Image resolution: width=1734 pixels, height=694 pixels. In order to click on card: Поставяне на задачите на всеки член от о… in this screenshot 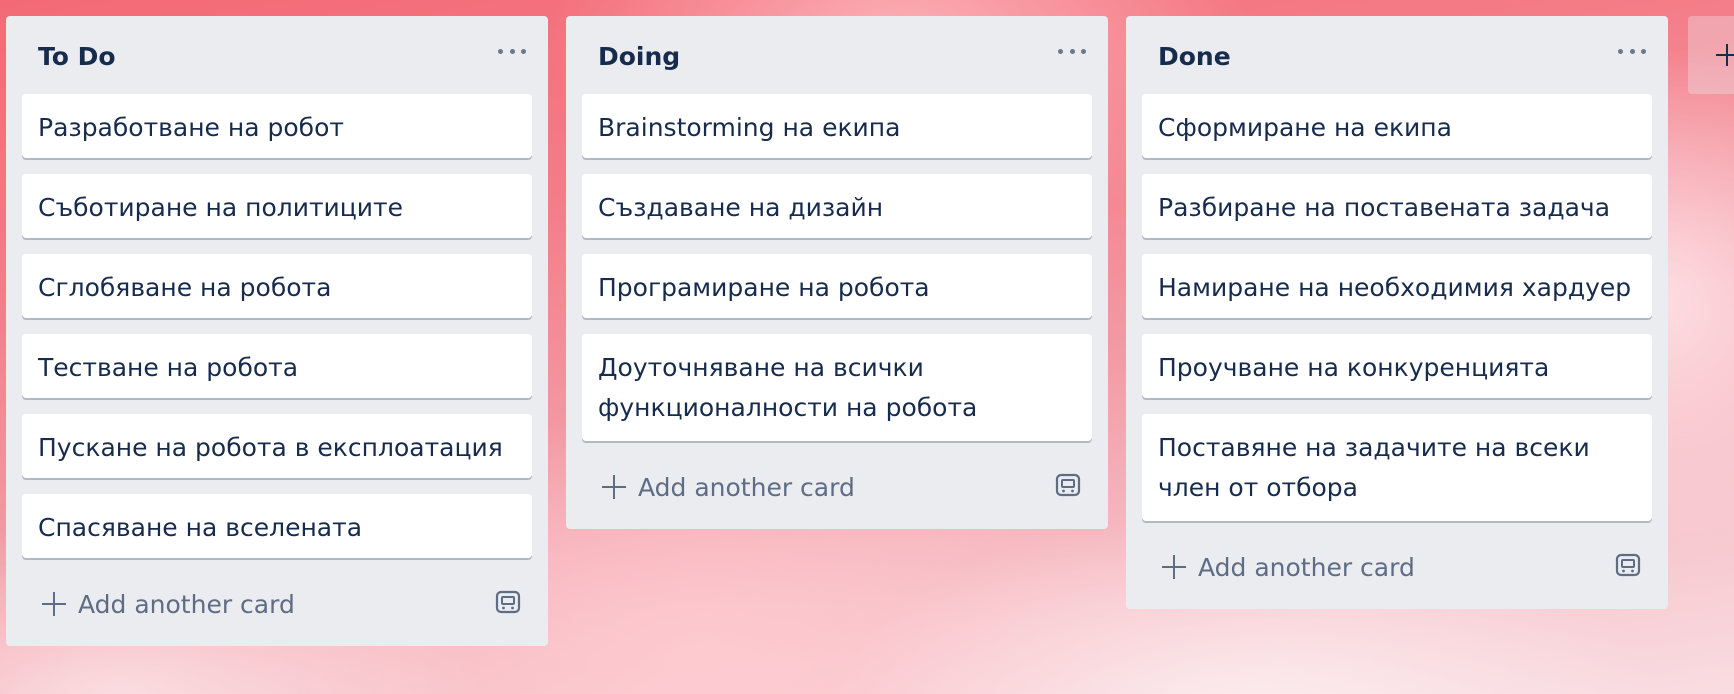, I will do `click(1397, 467)`.